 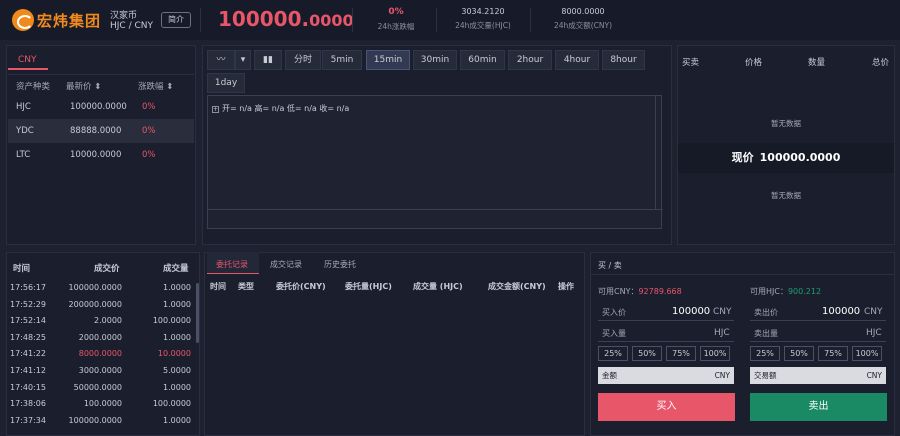 I want to click on tf-button: 60min, so click(x=482, y=60).